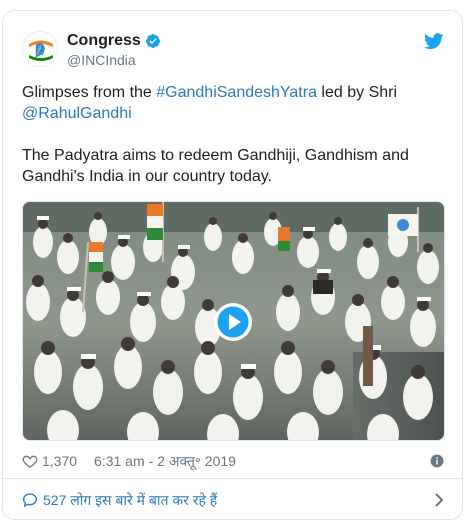 This screenshot has height=529, width=465. Describe the element at coordinates (232, 113) in the screenshot. I see `tweet-line-2: @RahulGandhi` at that location.